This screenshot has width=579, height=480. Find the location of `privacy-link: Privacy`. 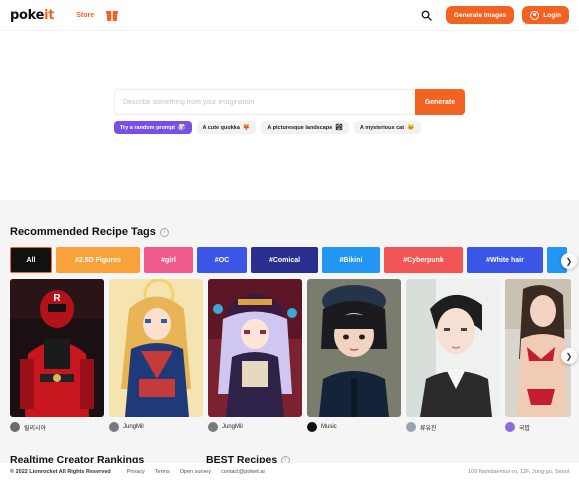

privacy-link: Privacy is located at coordinates (136, 472).